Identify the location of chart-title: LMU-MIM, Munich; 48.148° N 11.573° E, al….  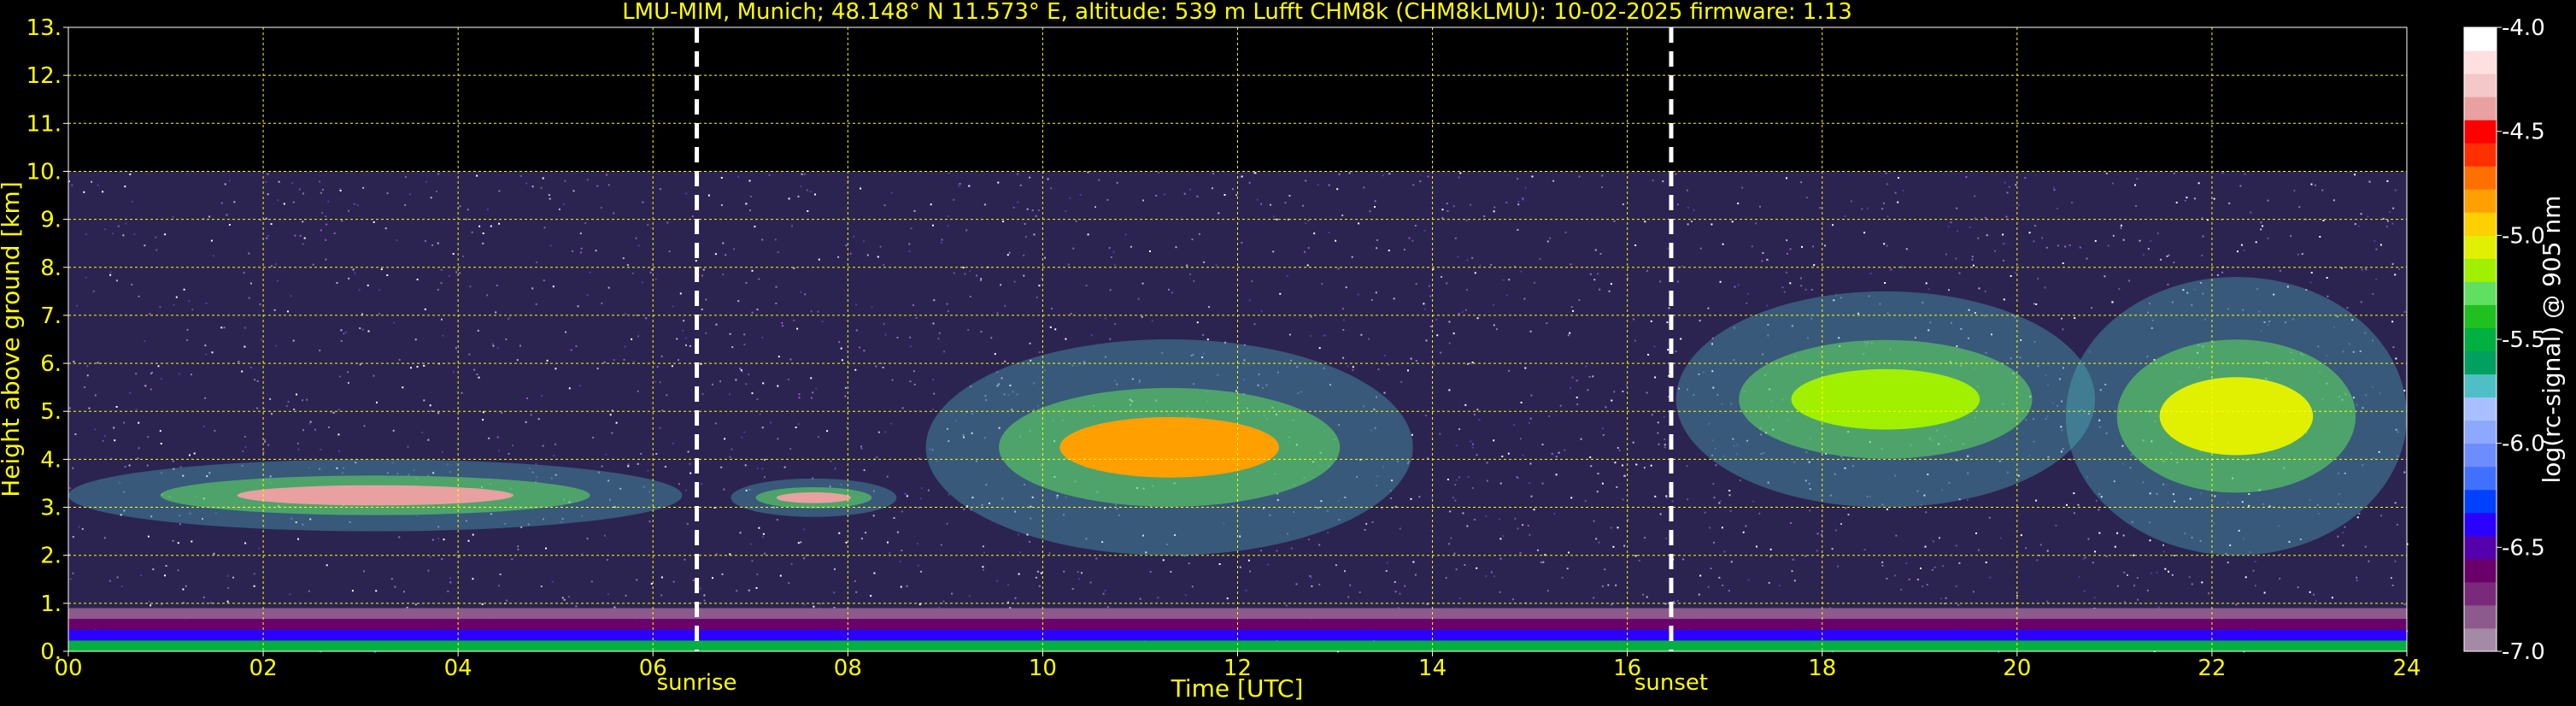
(1237, 12).